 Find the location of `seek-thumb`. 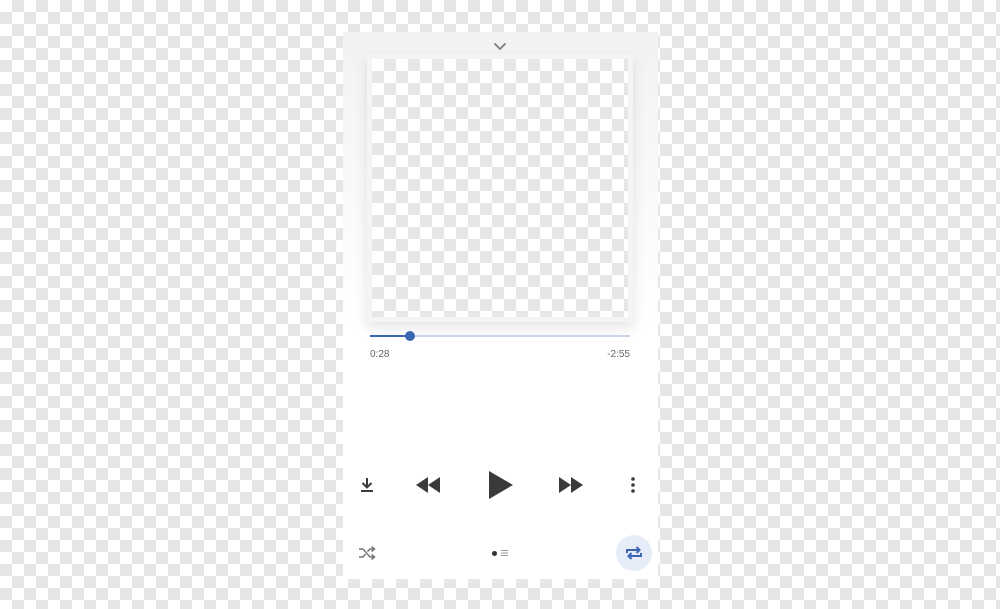

seek-thumb is located at coordinates (410, 336).